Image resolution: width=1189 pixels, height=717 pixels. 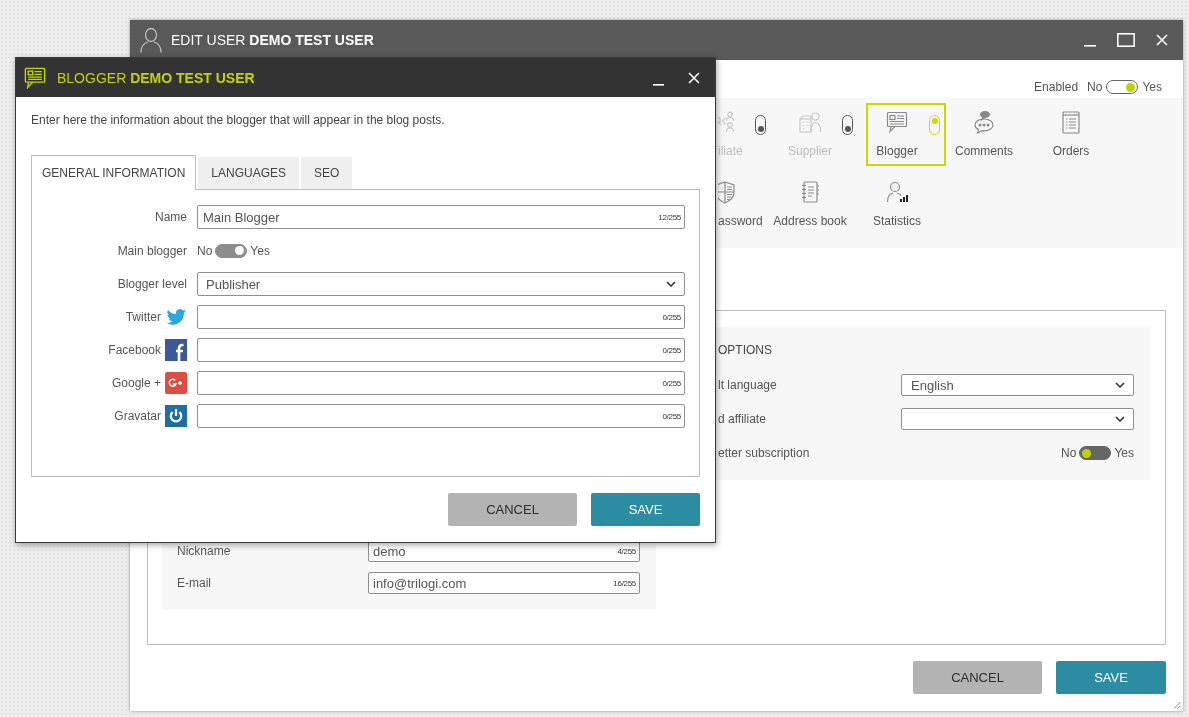 What do you see at coordinates (134, 350) in the screenshot?
I see `field-label: Facebook` at bounding box center [134, 350].